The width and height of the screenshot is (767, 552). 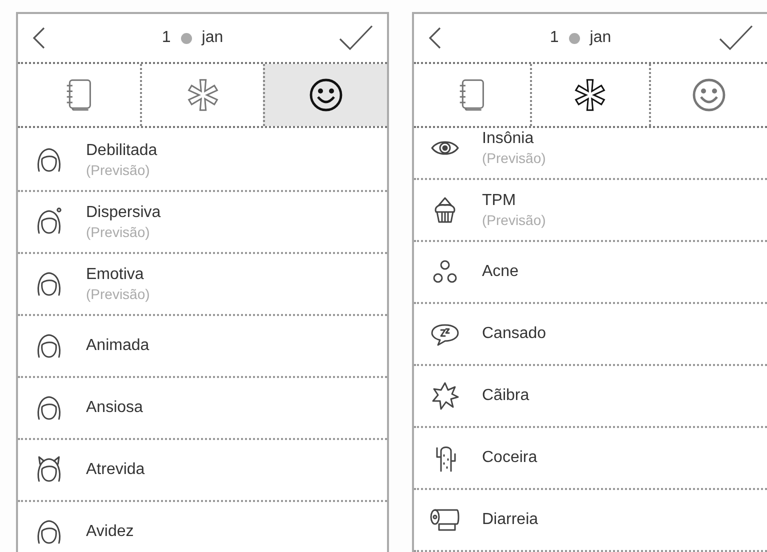 I want to click on sleep-bubble-icon, so click(x=445, y=334).